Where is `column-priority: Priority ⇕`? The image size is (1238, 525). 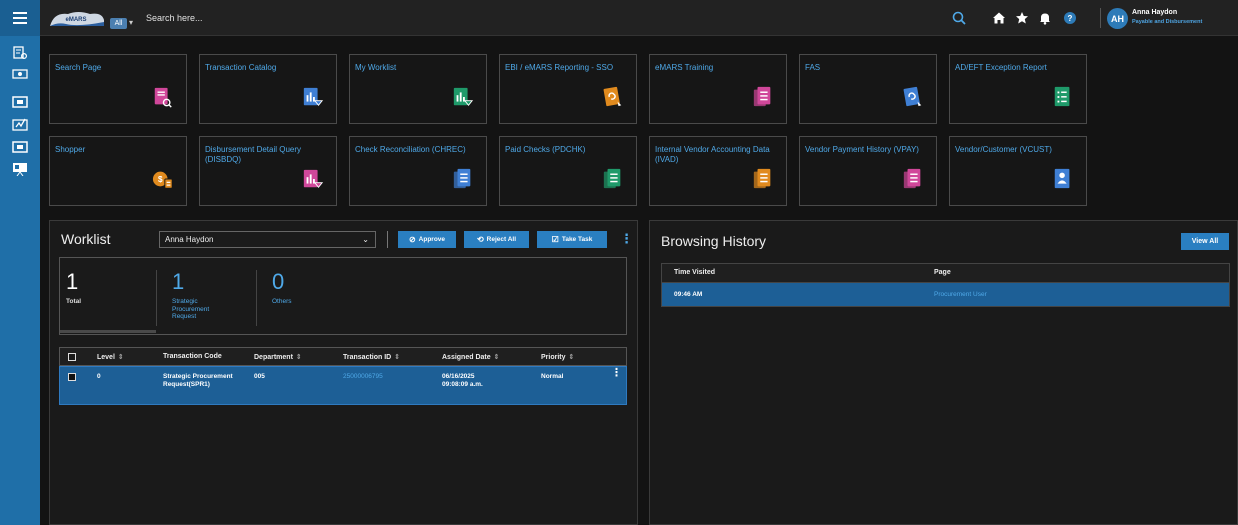
column-priority: Priority ⇕ is located at coordinates (557, 357).